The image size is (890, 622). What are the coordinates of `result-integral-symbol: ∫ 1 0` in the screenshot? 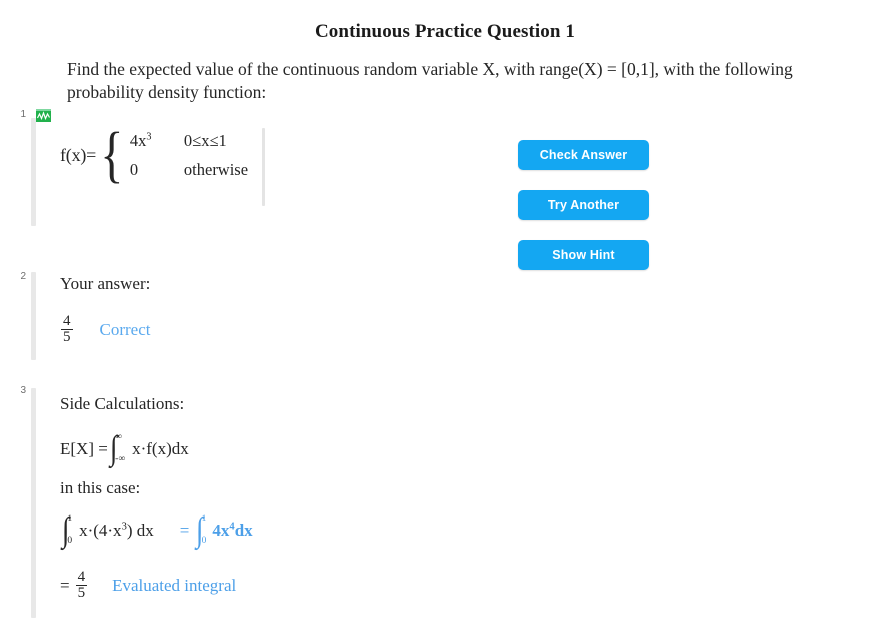 It's located at (200, 530).